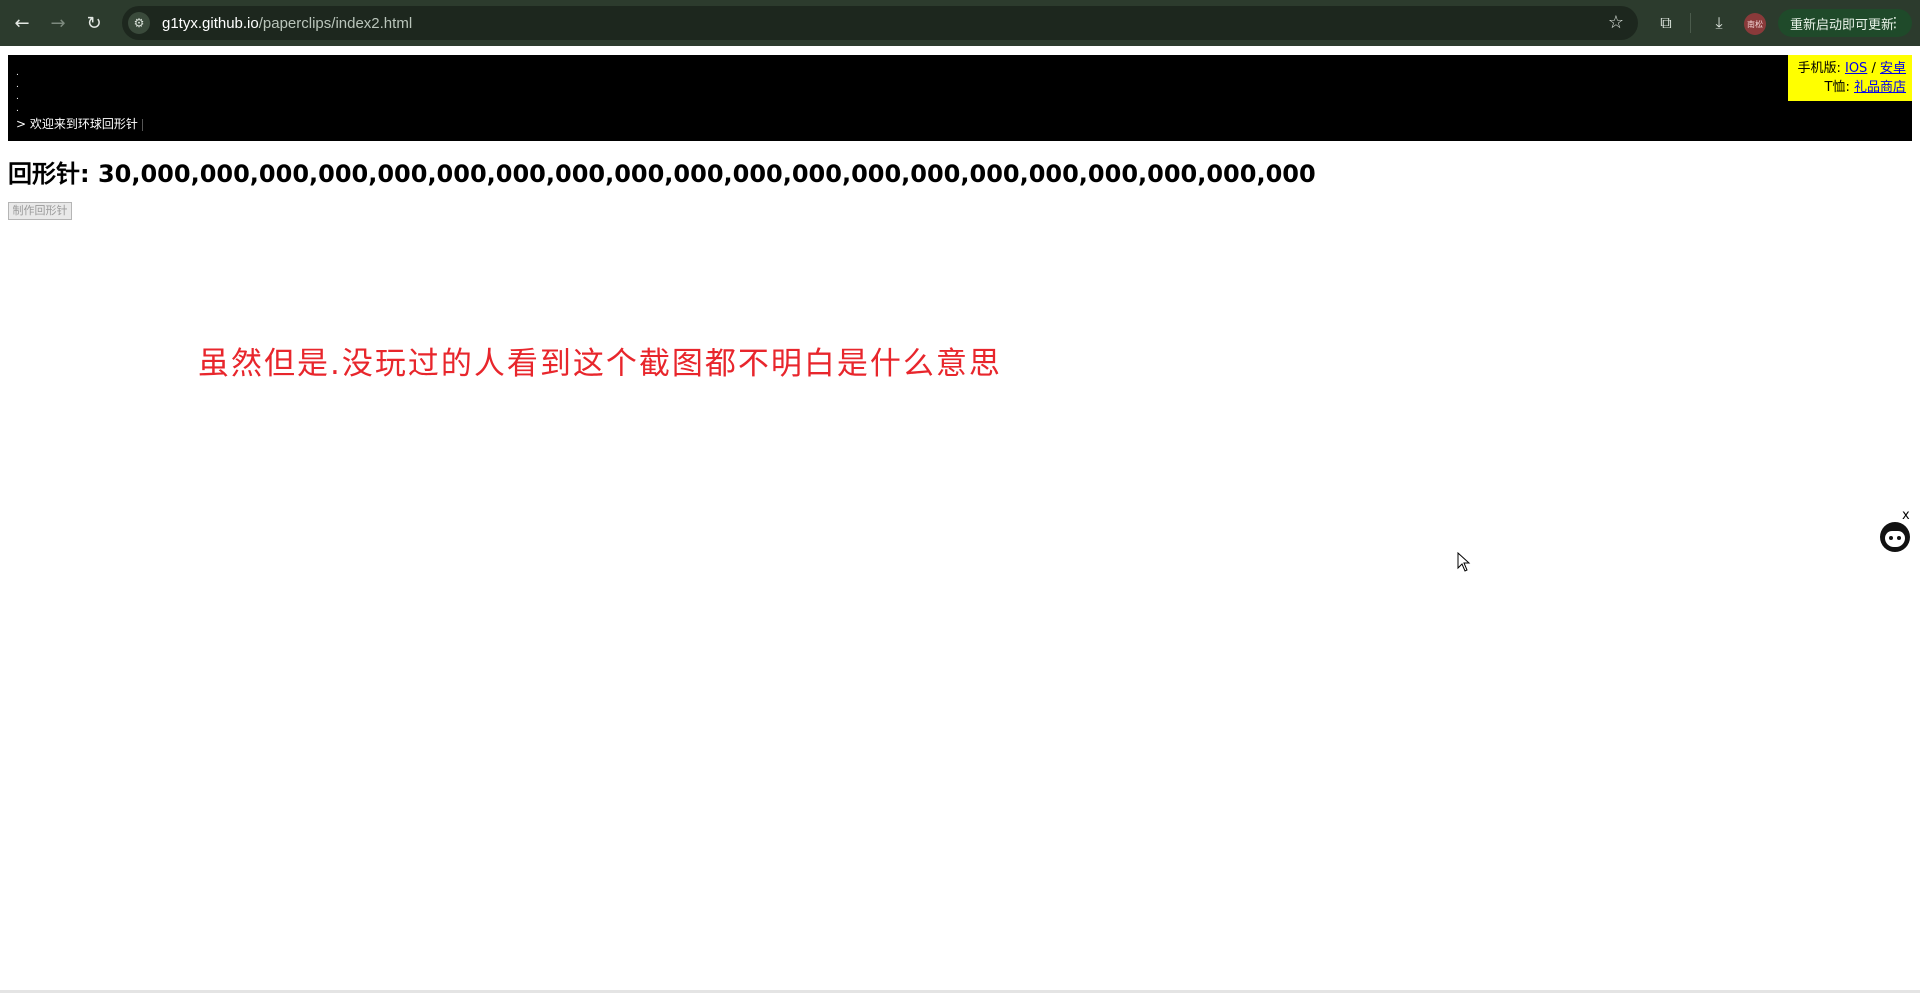  I want to click on face-avatar-inner, so click(1895, 539).